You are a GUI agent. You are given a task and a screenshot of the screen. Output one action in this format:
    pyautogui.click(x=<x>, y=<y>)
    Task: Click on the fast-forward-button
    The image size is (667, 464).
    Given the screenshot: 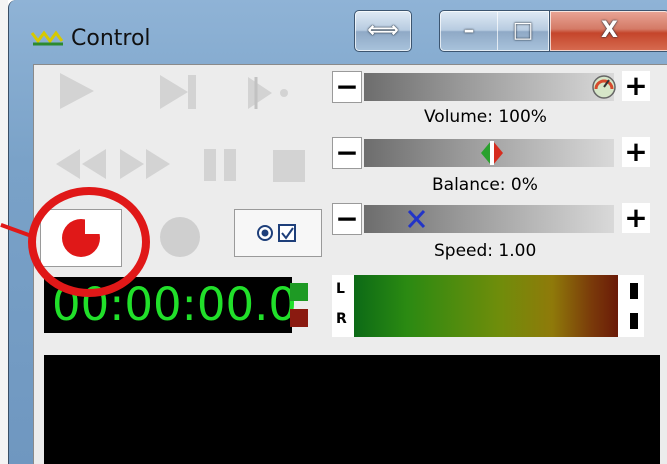 What is the action you would take?
    pyautogui.click(x=146, y=166)
    